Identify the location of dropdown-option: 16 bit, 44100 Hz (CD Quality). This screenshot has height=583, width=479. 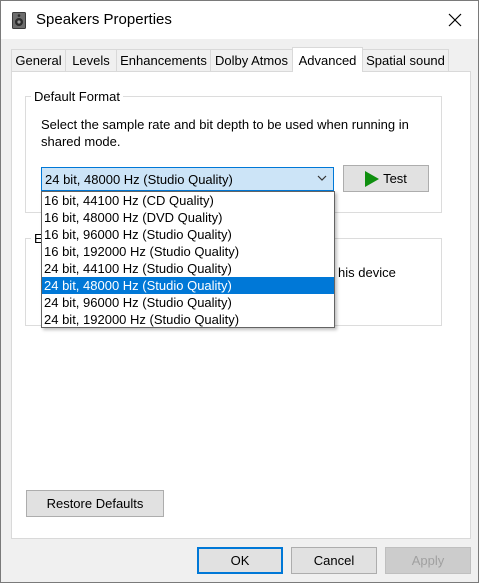
(188, 200).